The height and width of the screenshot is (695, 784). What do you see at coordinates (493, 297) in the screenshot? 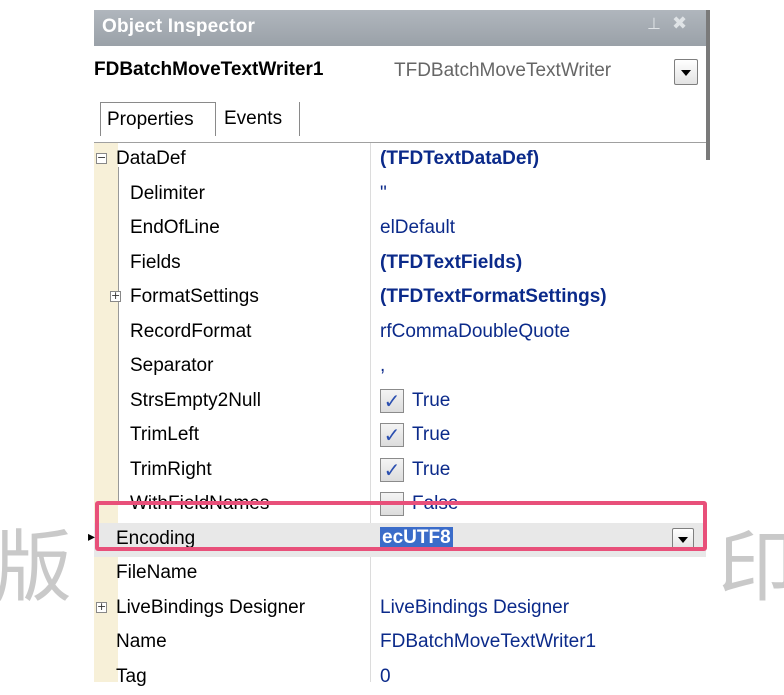
I see `property-value: (TFDTextFormatSettings)` at bounding box center [493, 297].